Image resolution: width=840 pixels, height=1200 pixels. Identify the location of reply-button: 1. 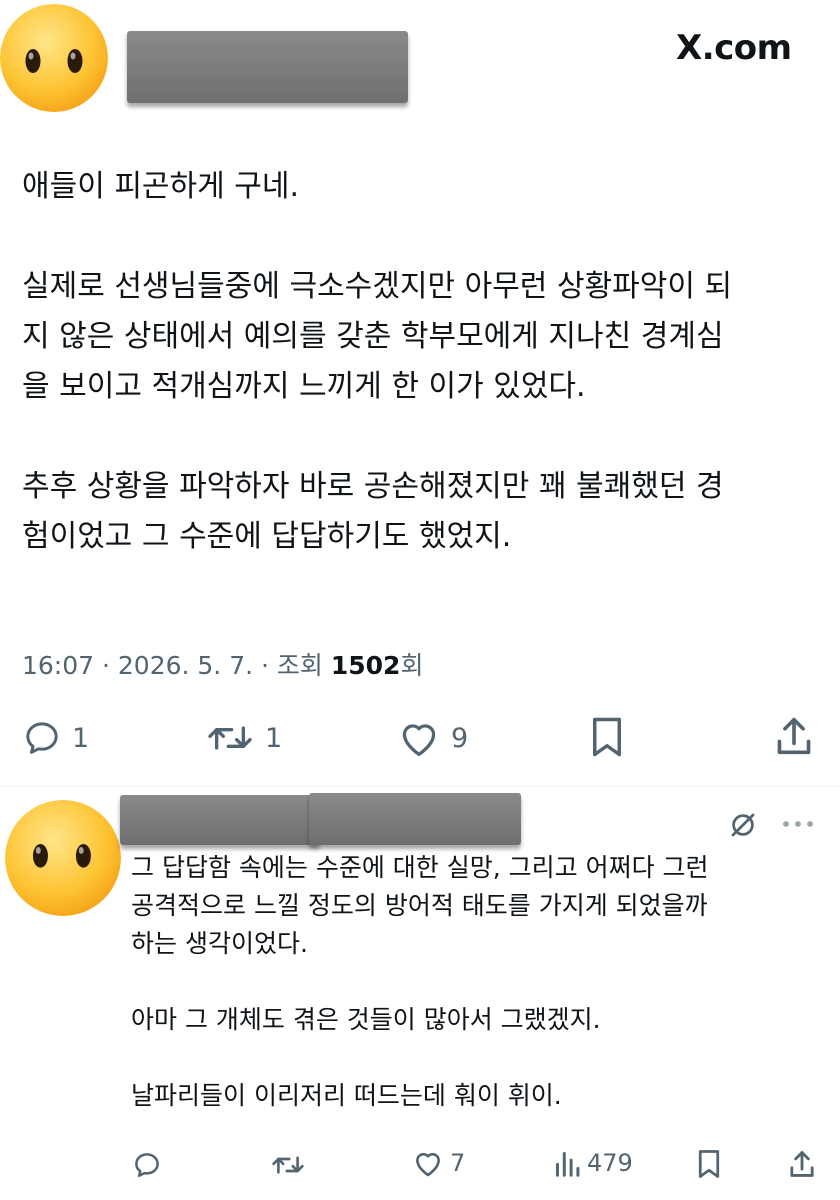
(55, 738).